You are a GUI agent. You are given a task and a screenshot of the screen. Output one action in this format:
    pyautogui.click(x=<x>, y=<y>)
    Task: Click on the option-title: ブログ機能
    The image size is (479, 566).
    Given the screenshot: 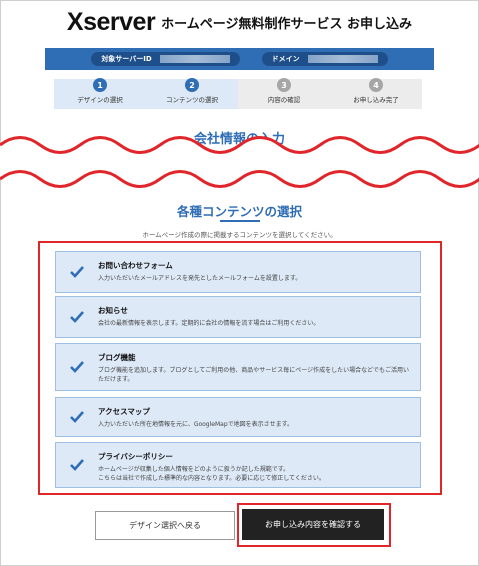 What is the action you would take?
    pyautogui.click(x=117, y=357)
    